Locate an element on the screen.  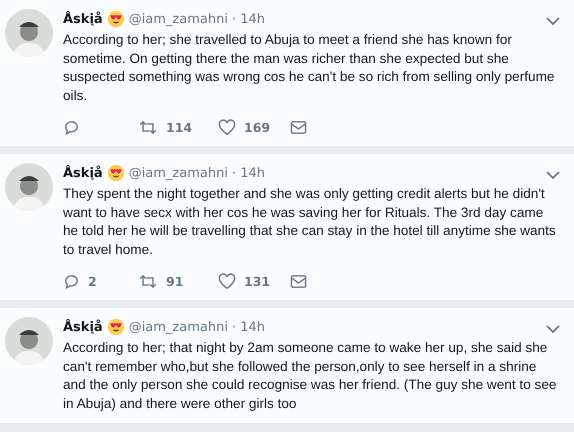
tweet-text: According to her; that night by 2am someone came to wake her up, she said she can't remember who,but she followed the person,only to see herself in a shrine and the only person she could recognise was her friend. (The guy she went to see in Abuja) and there were other girls too is located at coordinates (310, 376).